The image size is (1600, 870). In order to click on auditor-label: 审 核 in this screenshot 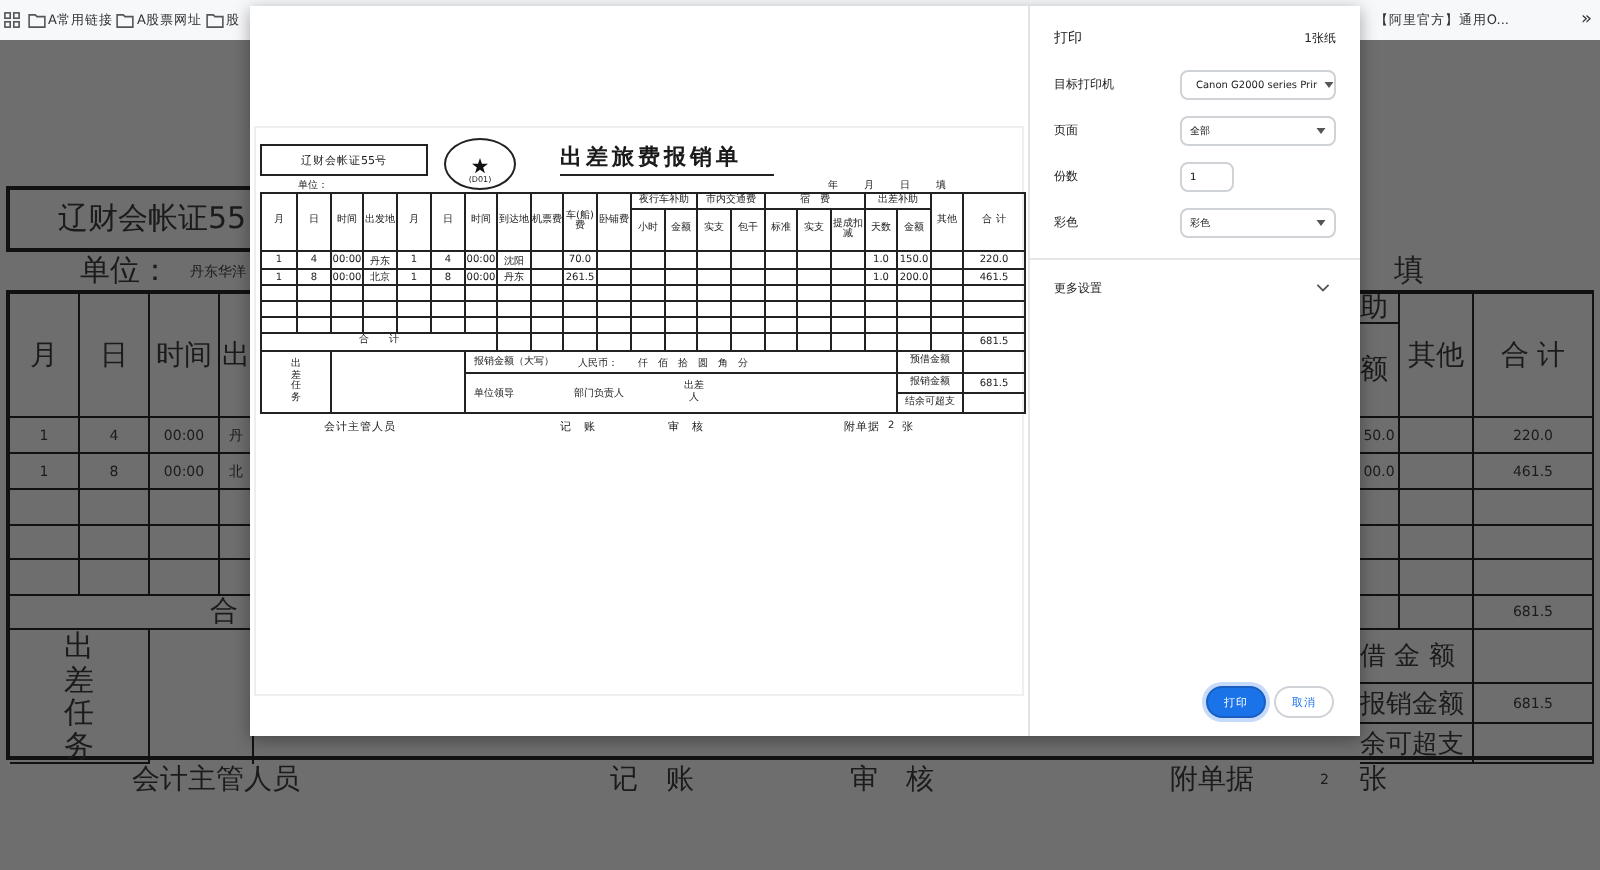, I will do `click(892, 780)`.